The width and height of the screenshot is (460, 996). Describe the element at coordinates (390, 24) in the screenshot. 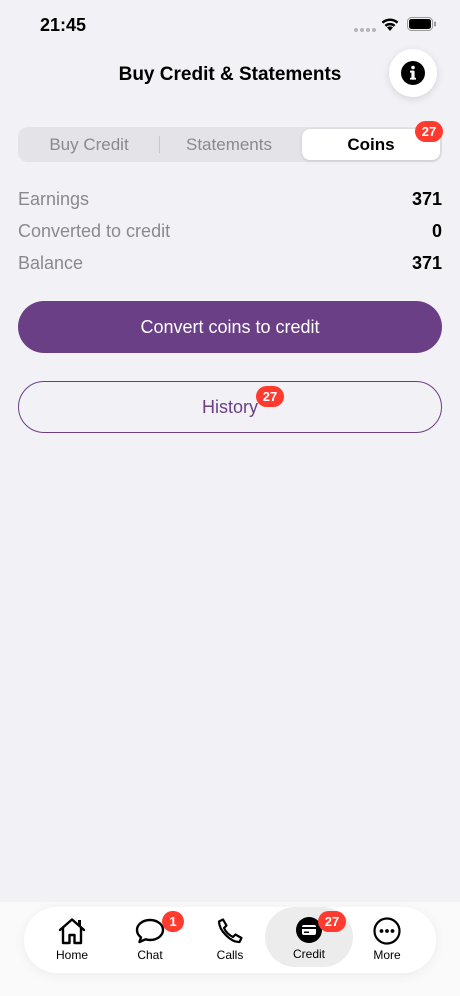

I see `wifi-icon` at that location.